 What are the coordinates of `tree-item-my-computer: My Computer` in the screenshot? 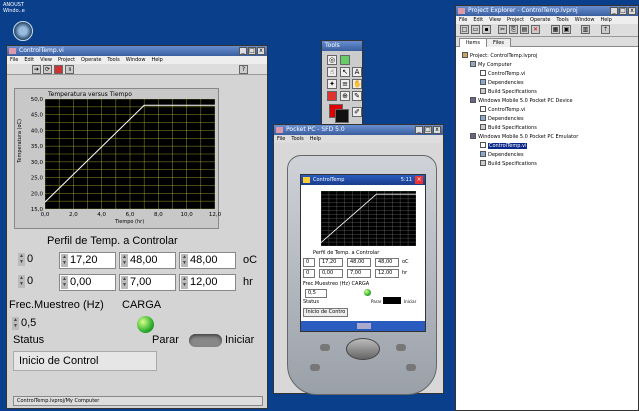 It's located at (491, 65).